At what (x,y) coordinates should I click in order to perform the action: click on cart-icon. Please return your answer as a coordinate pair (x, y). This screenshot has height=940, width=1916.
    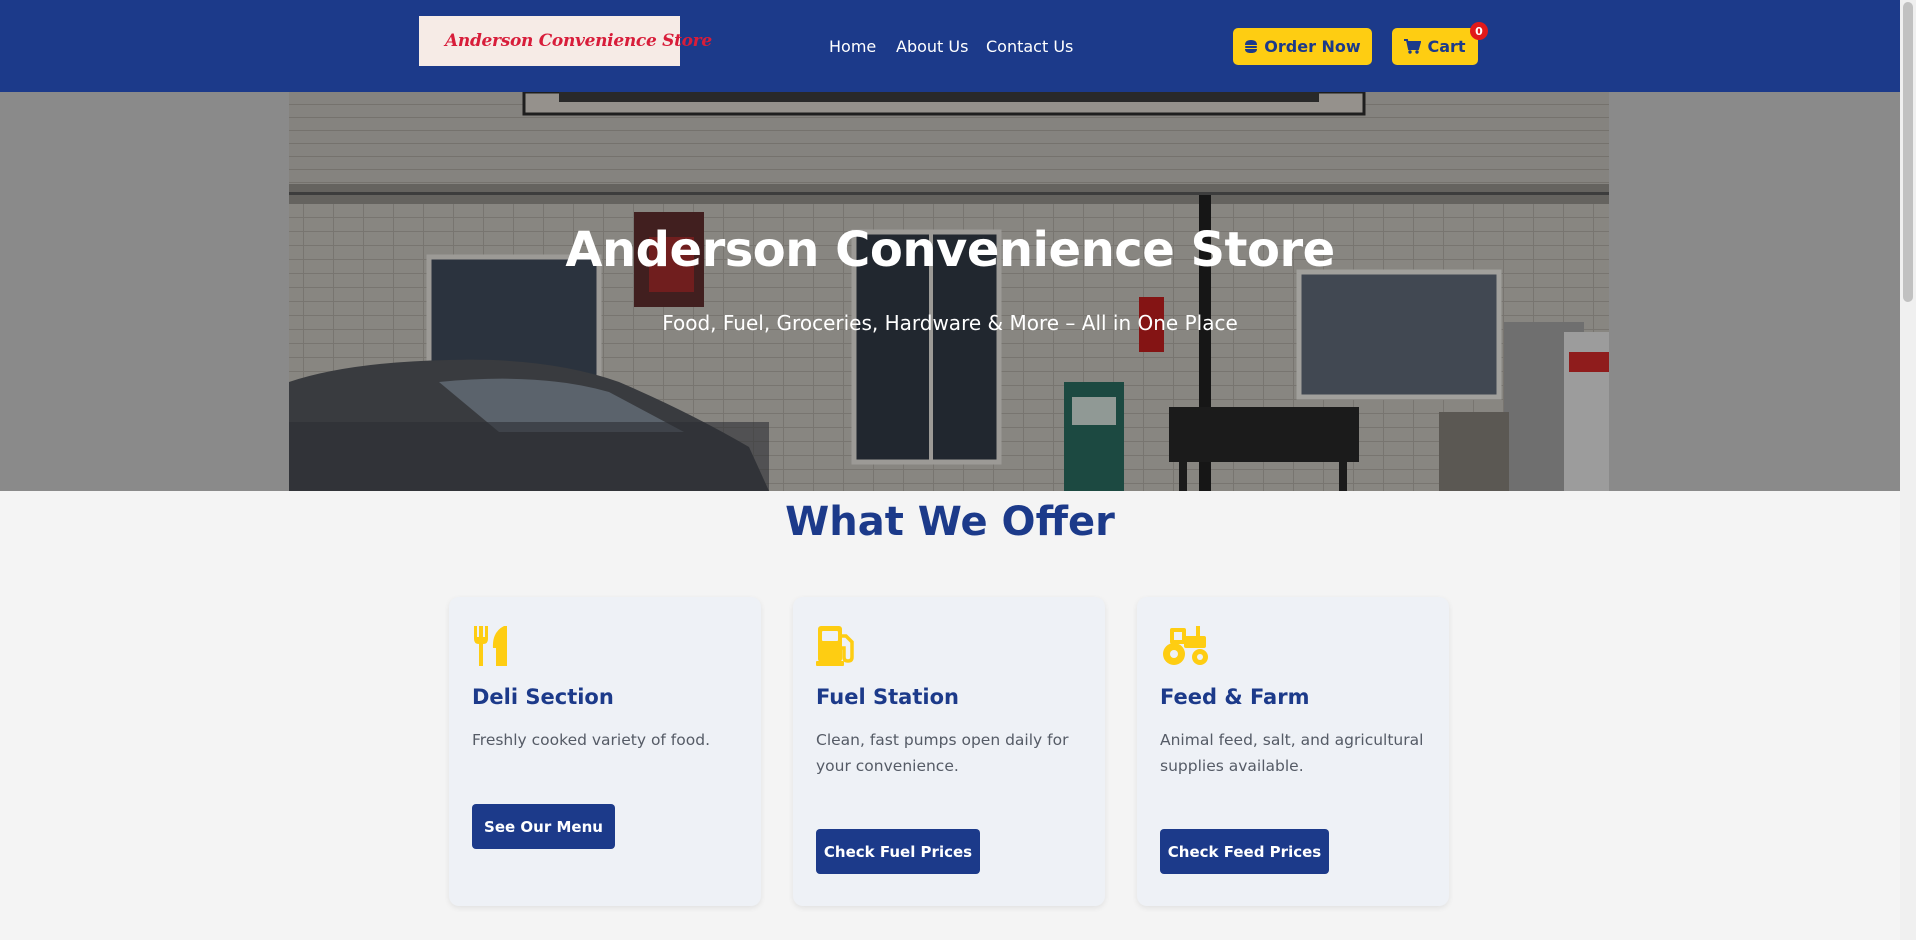
    Looking at the image, I should click on (1413, 46).